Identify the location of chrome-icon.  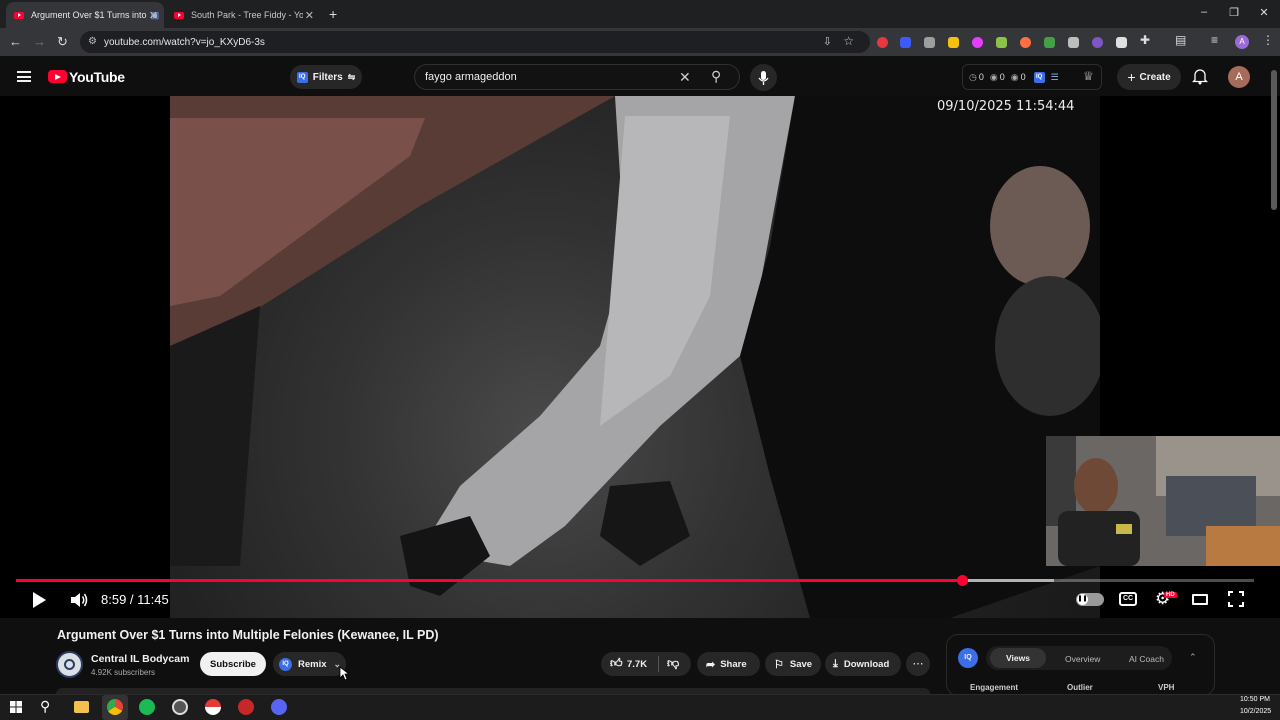
(115, 707).